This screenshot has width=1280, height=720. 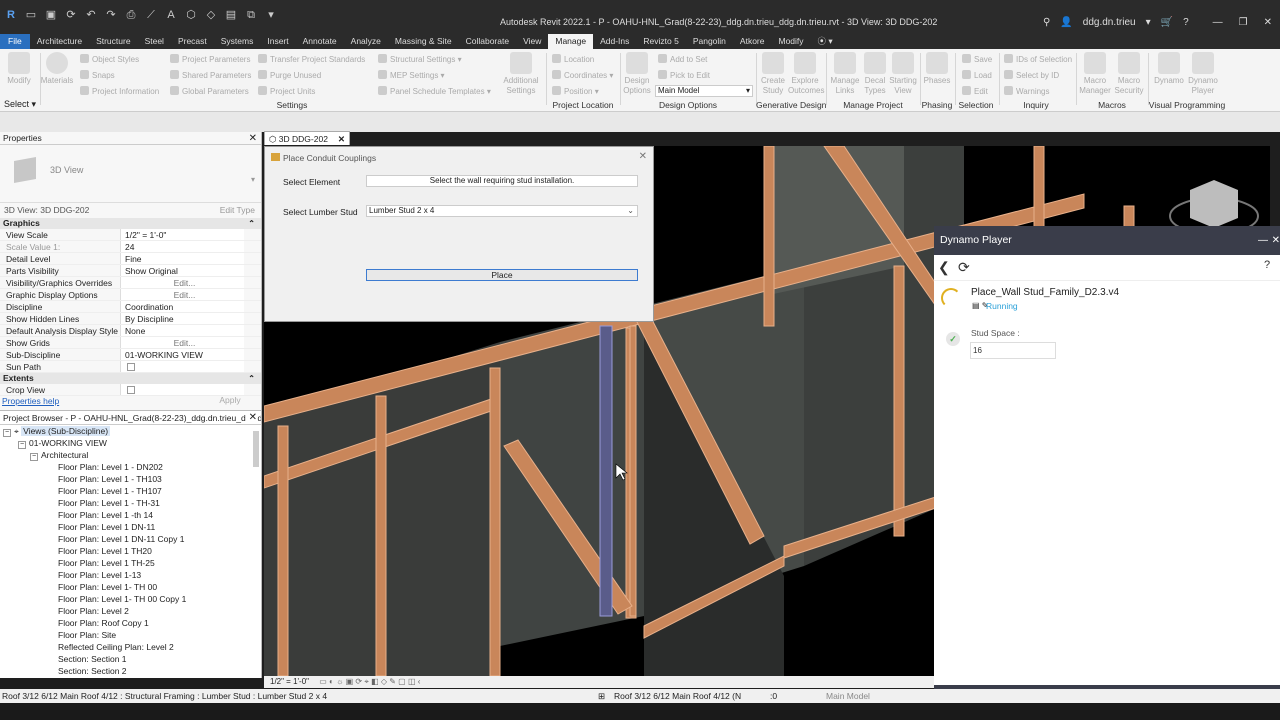 What do you see at coordinates (502, 275) in the screenshot?
I see `place-button: Place` at bounding box center [502, 275].